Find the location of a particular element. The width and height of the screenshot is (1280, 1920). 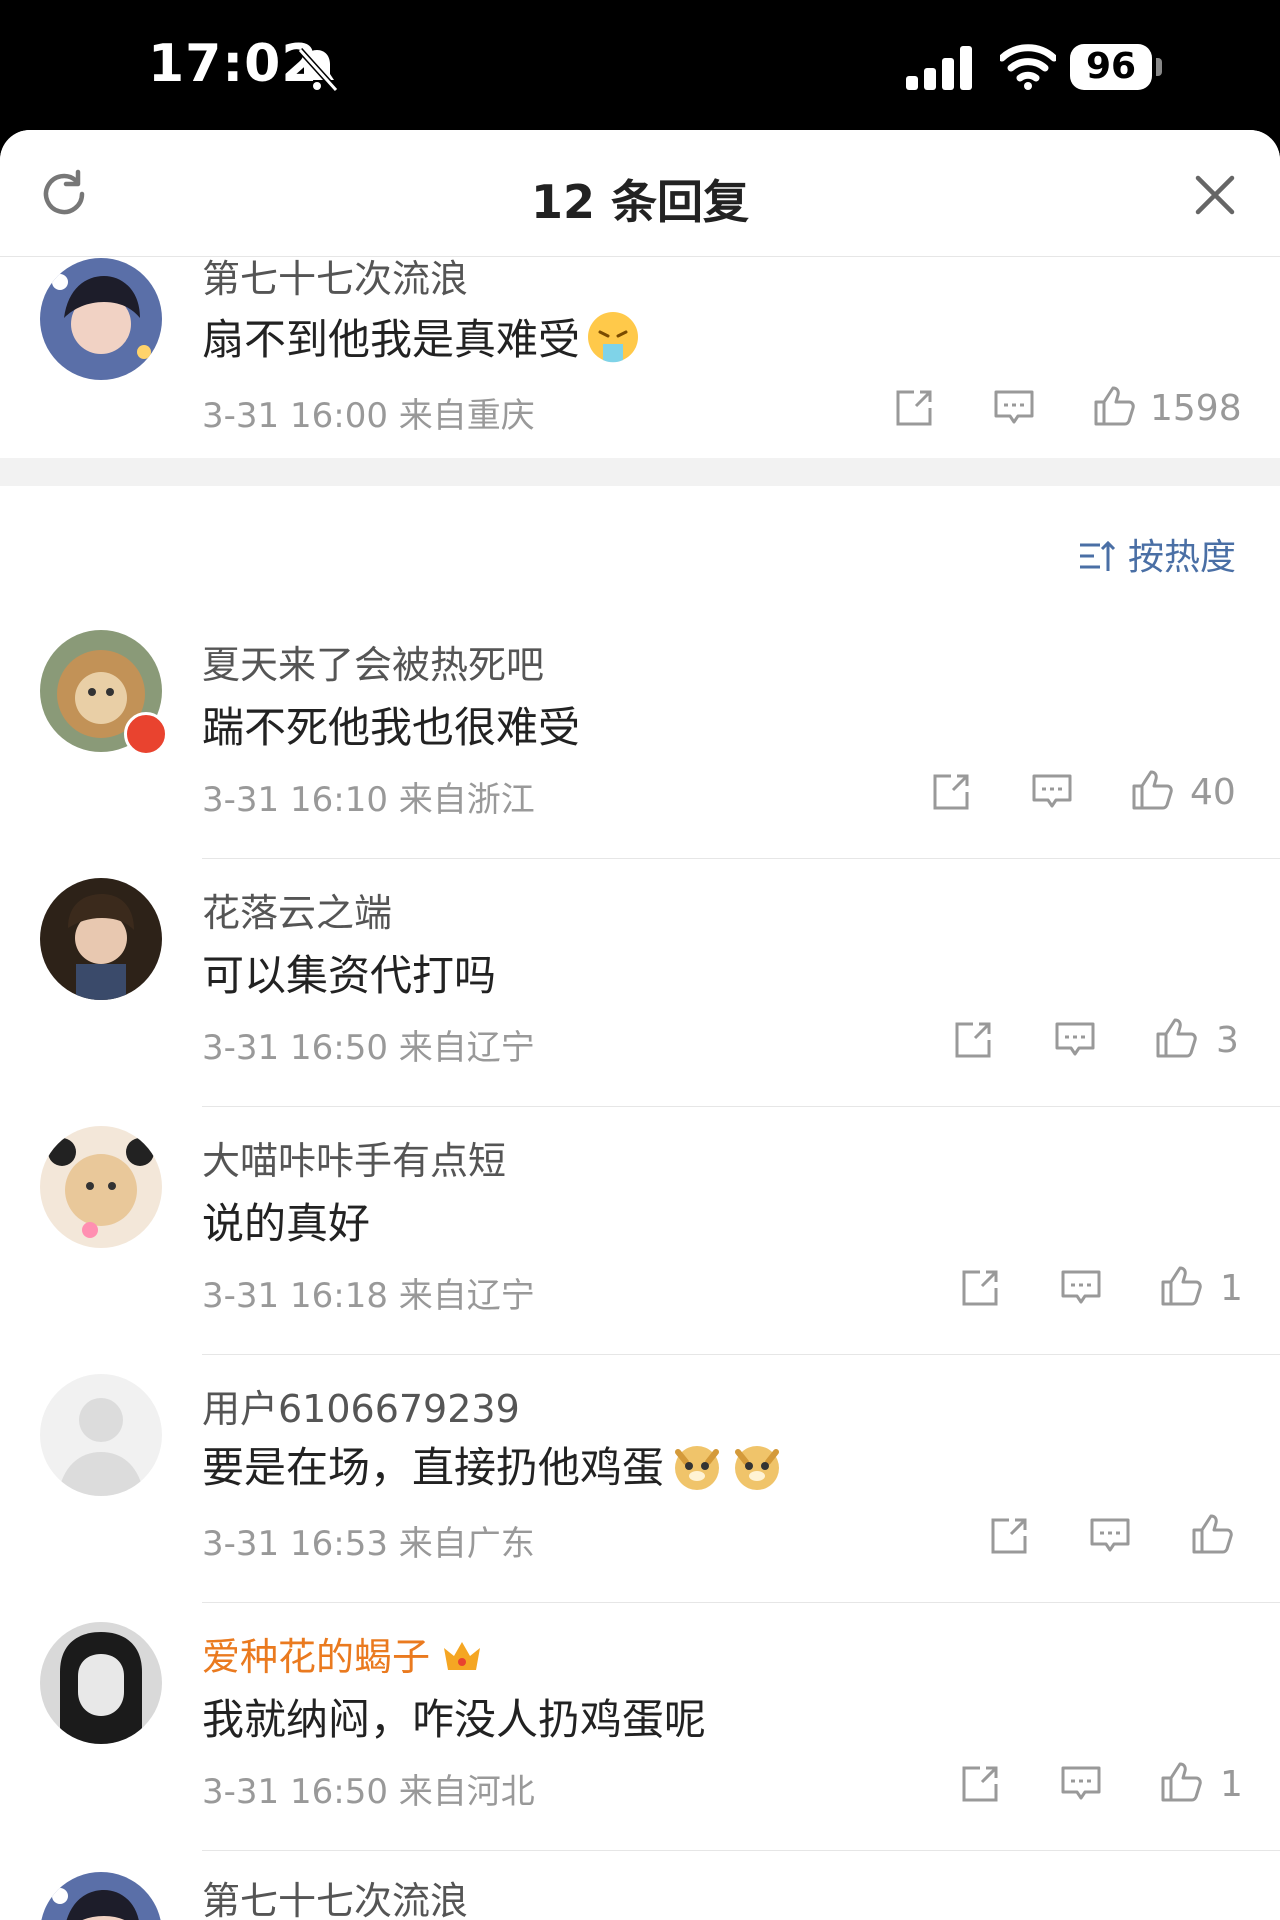

comment-text: 我就纳闷，咋没人扔鸡蛋呢 is located at coordinates (454, 1719).